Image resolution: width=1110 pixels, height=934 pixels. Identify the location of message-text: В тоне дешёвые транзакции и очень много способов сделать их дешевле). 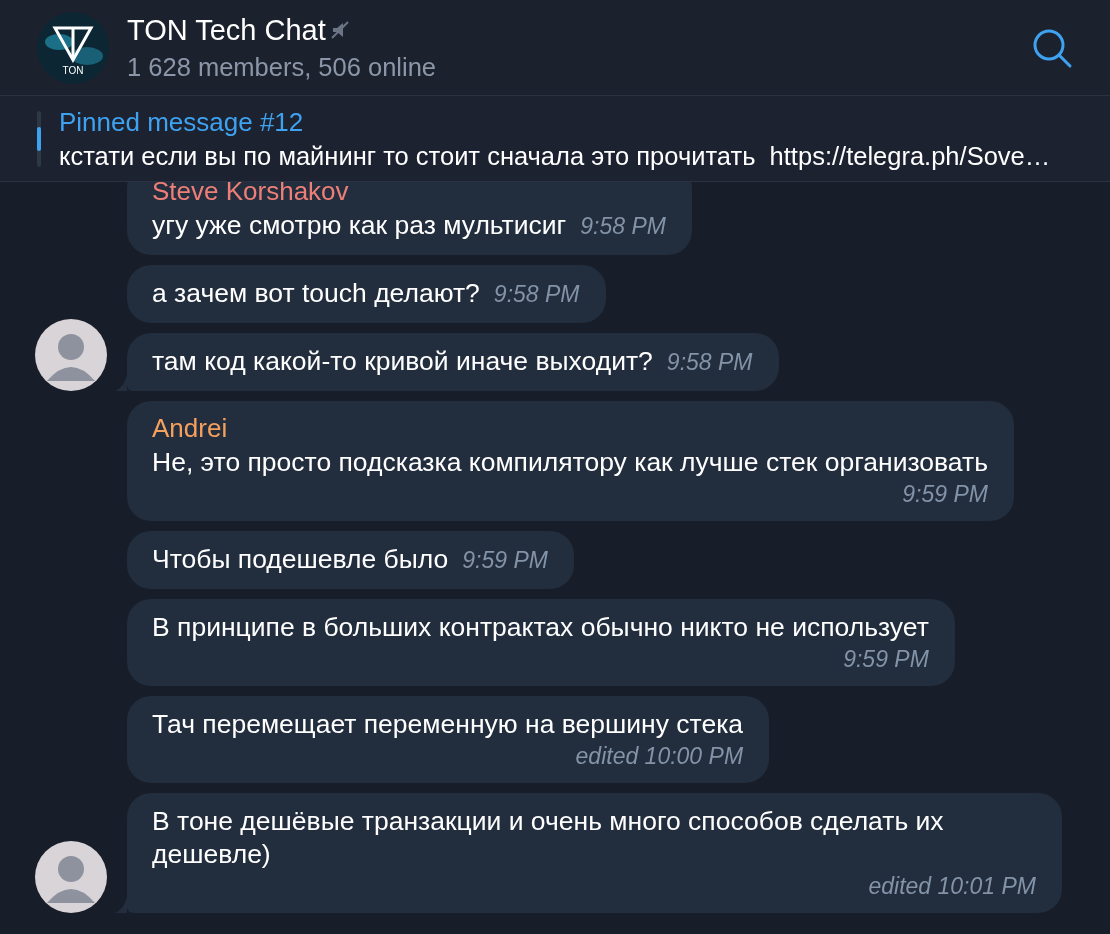
(548, 838).